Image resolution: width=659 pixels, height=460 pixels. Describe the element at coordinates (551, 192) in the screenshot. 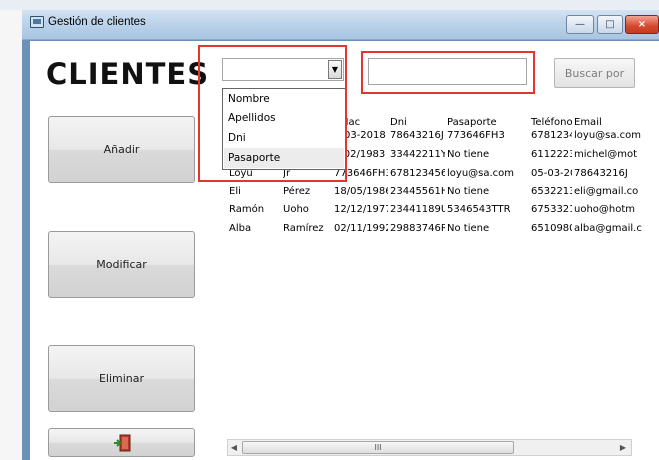

I see `table-cell: 653221333` at that location.